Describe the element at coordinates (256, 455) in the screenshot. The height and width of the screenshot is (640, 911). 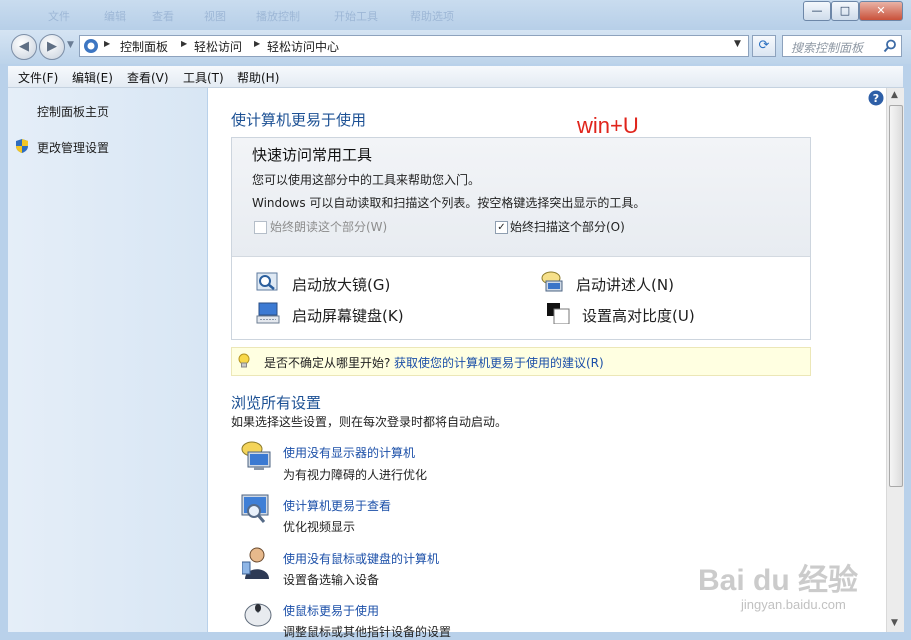
I see `screen-reader-computer-icon` at that location.